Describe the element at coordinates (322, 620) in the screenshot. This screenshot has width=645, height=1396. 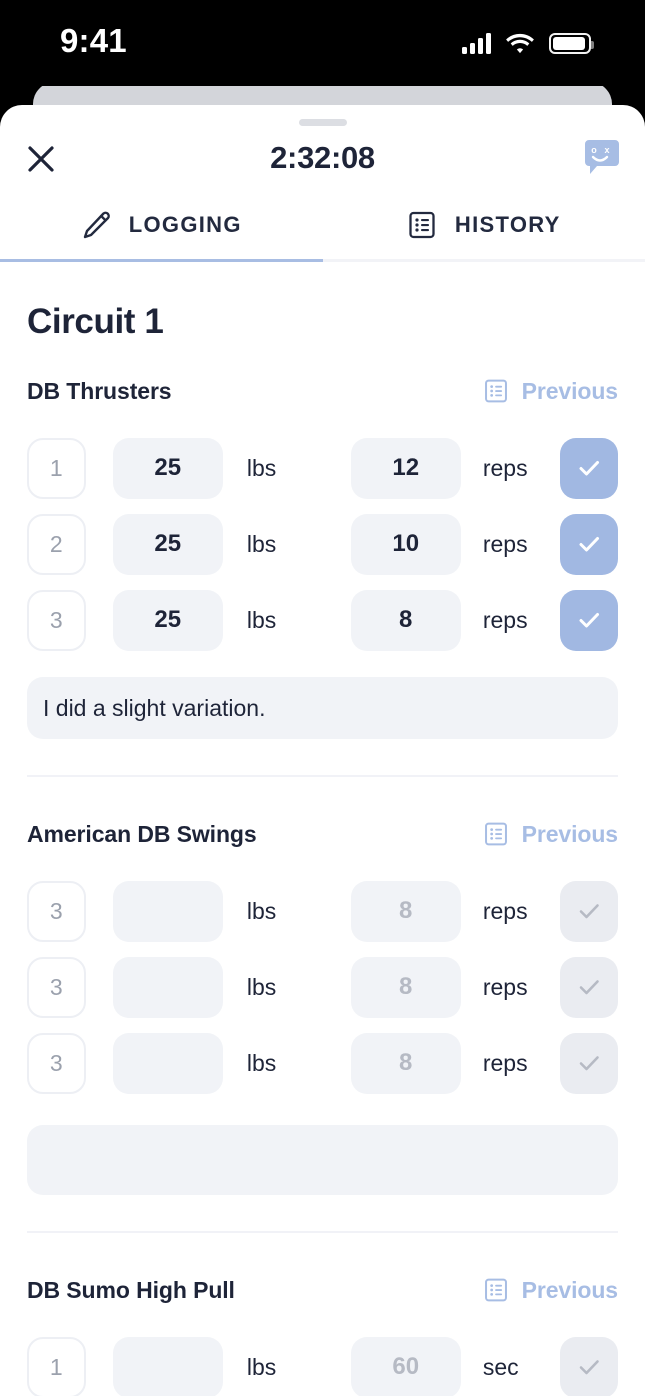
I see `set-row: 3 25 lbs 8 reps` at that location.